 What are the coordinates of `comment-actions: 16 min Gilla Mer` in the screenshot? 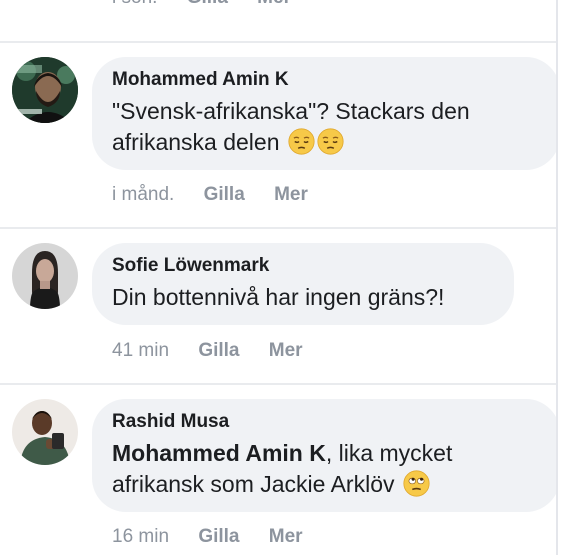 It's located at (207, 537).